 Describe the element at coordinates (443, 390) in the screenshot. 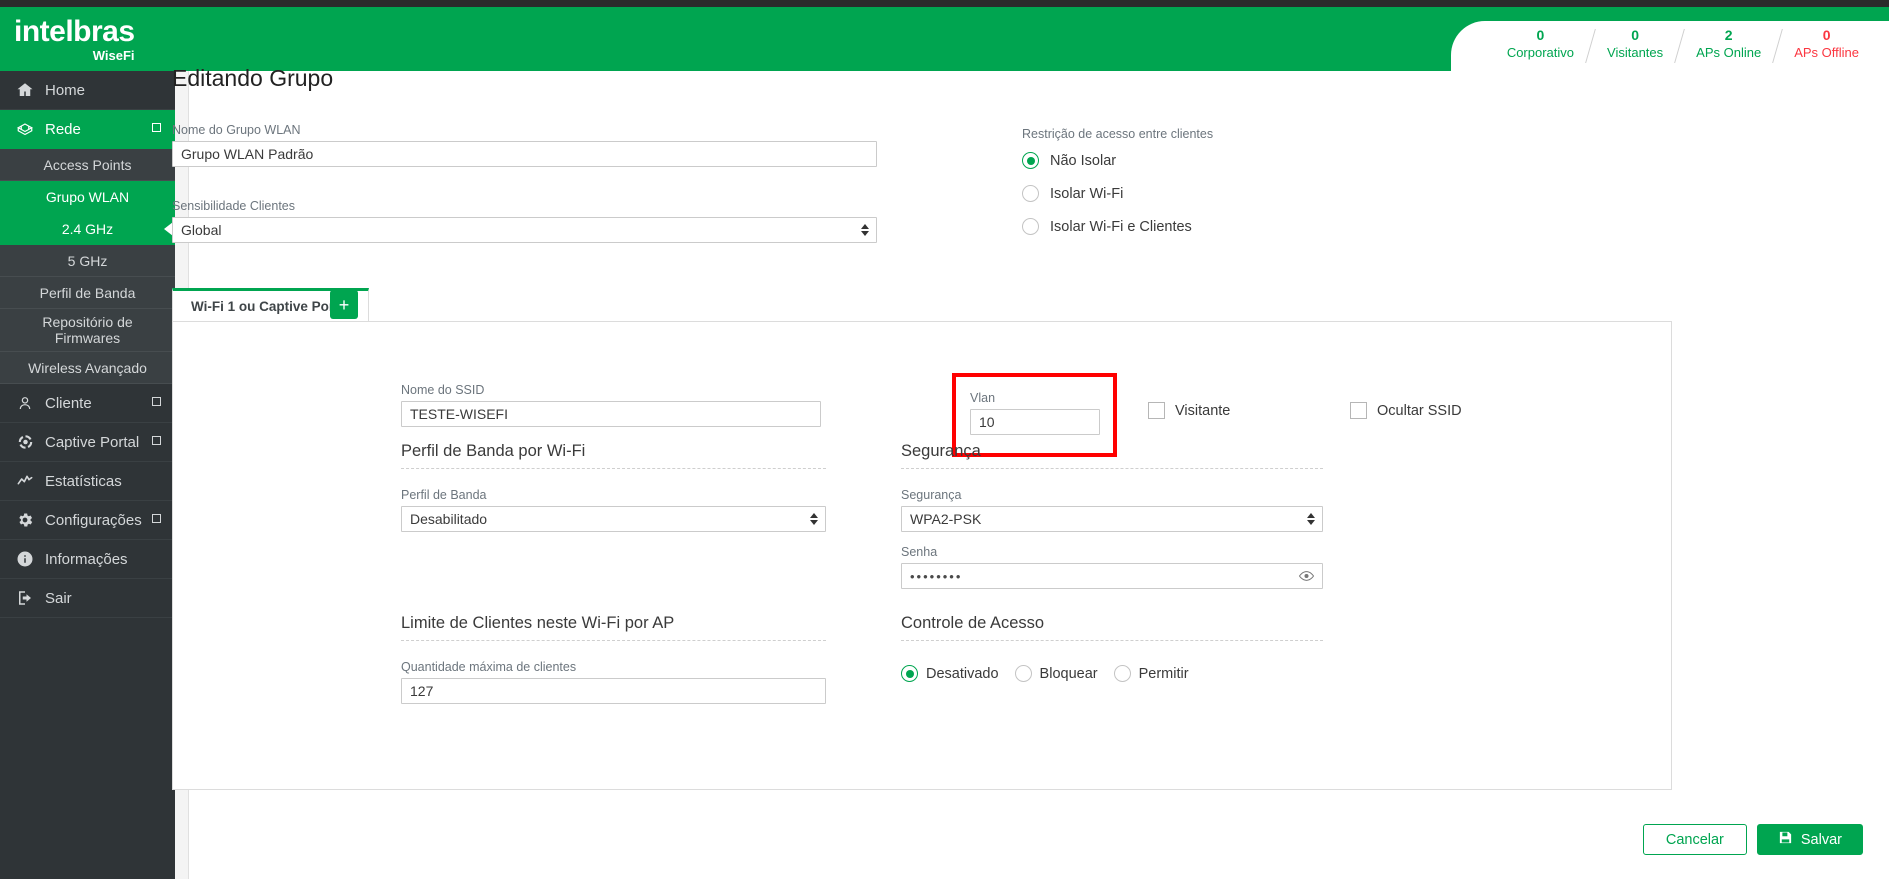

I see `ssid-label: Nome do SSID` at that location.